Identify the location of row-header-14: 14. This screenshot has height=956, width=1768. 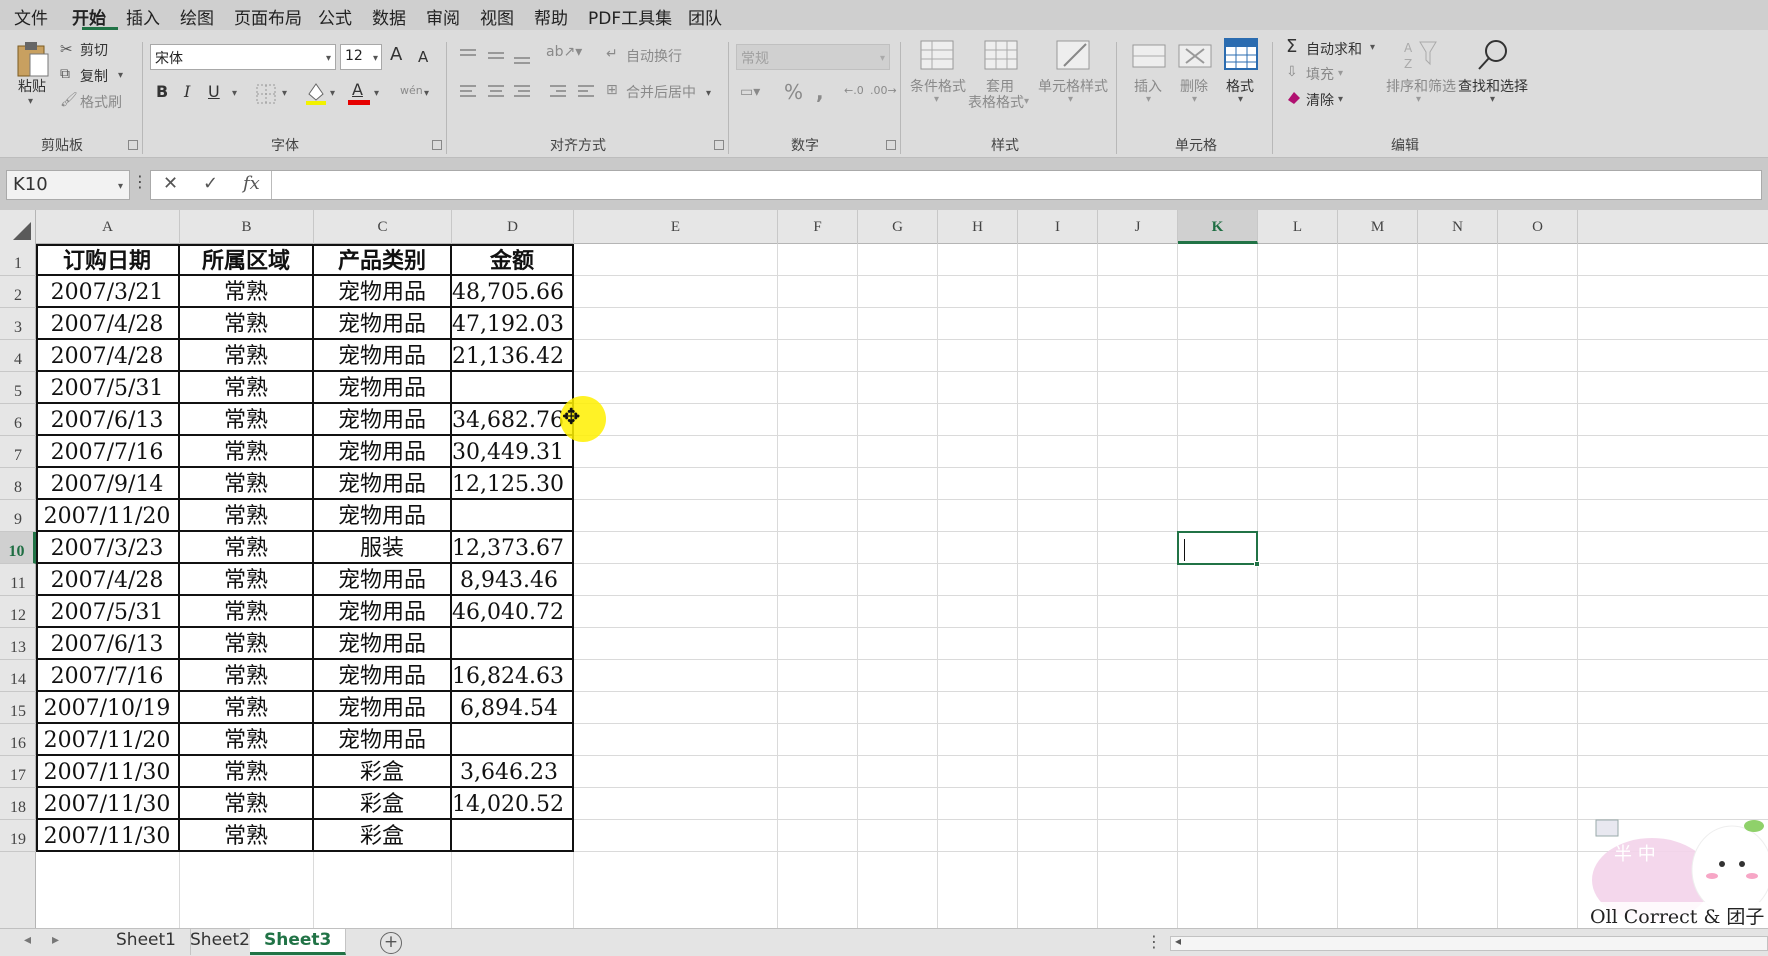
(18, 676).